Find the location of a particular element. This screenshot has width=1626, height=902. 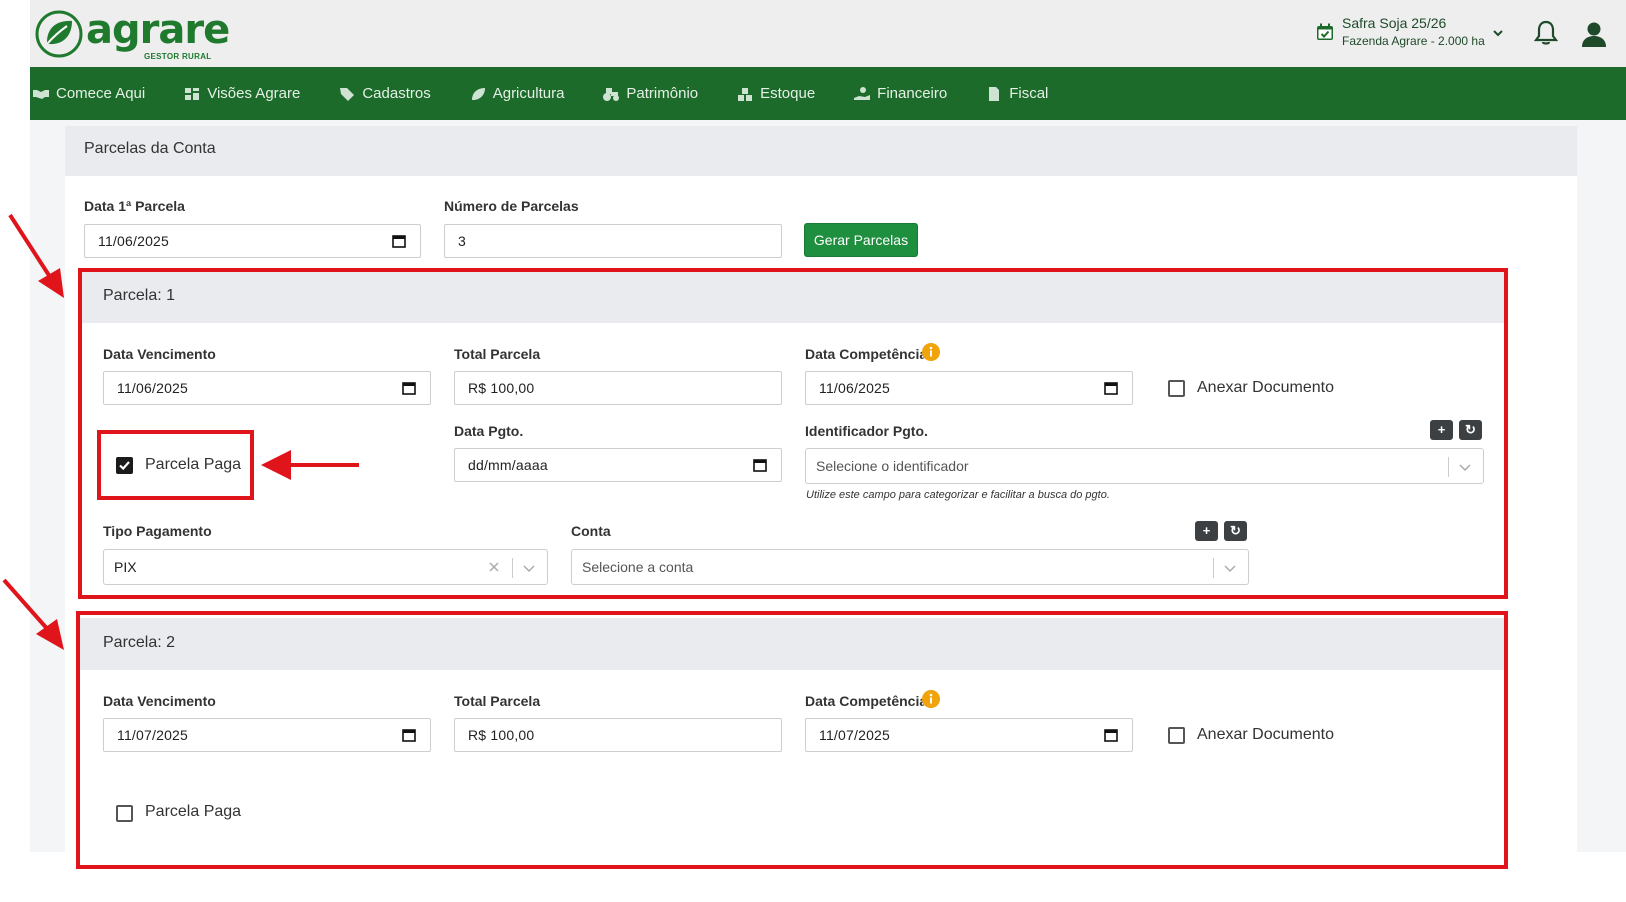

nav-patrimonio: Patrimônio is located at coordinates (650, 93).